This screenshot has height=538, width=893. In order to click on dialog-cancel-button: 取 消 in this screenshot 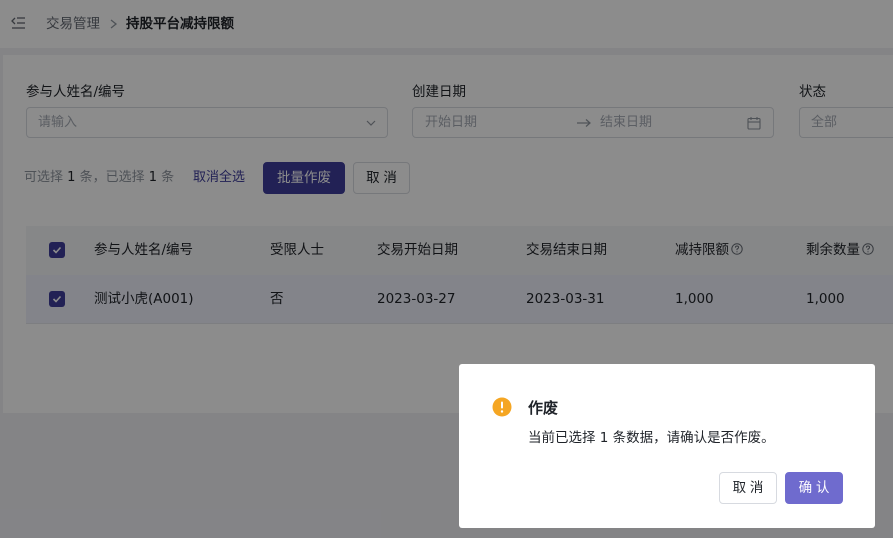, I will do `click(748, 488)`.